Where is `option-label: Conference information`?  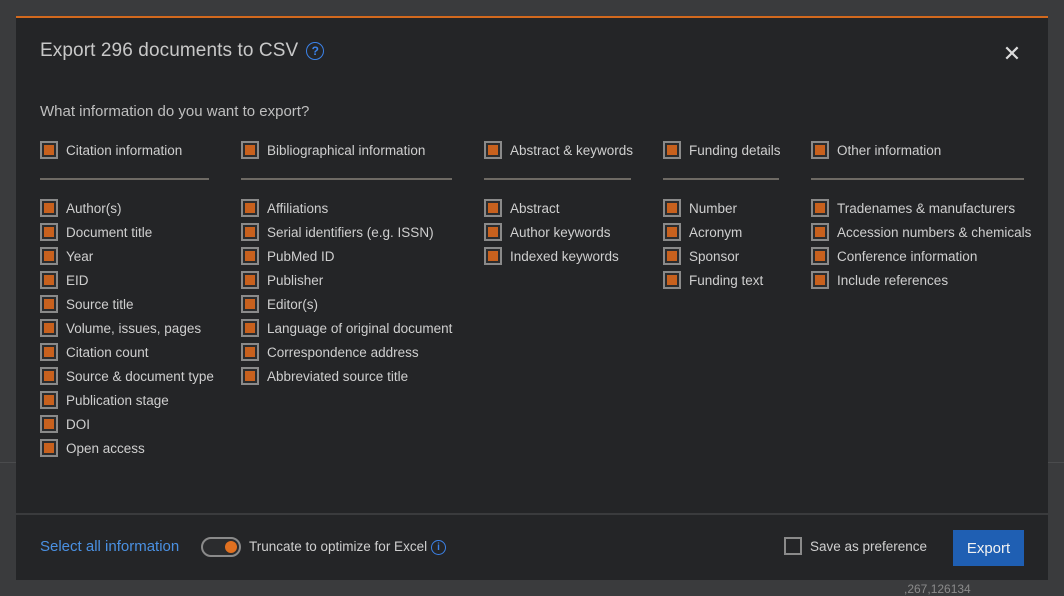 option-label: Conference information is located at coordinates (907, 256).